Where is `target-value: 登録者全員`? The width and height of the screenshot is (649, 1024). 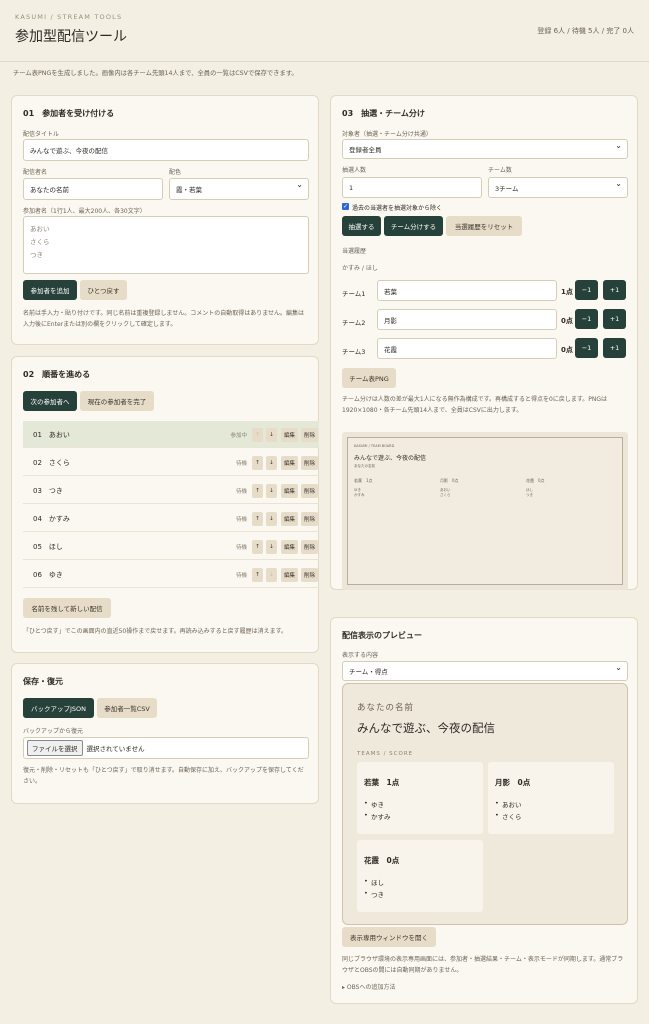
target-value: 登録者全員 is located at coordinates (365, 150).